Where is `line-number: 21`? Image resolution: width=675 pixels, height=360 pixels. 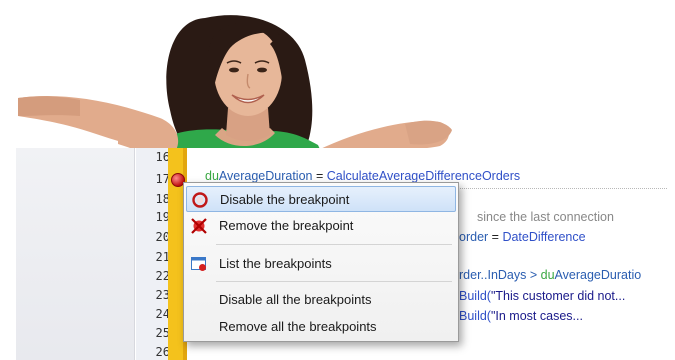 line-number: 21 is located at coordinates (162, 257).